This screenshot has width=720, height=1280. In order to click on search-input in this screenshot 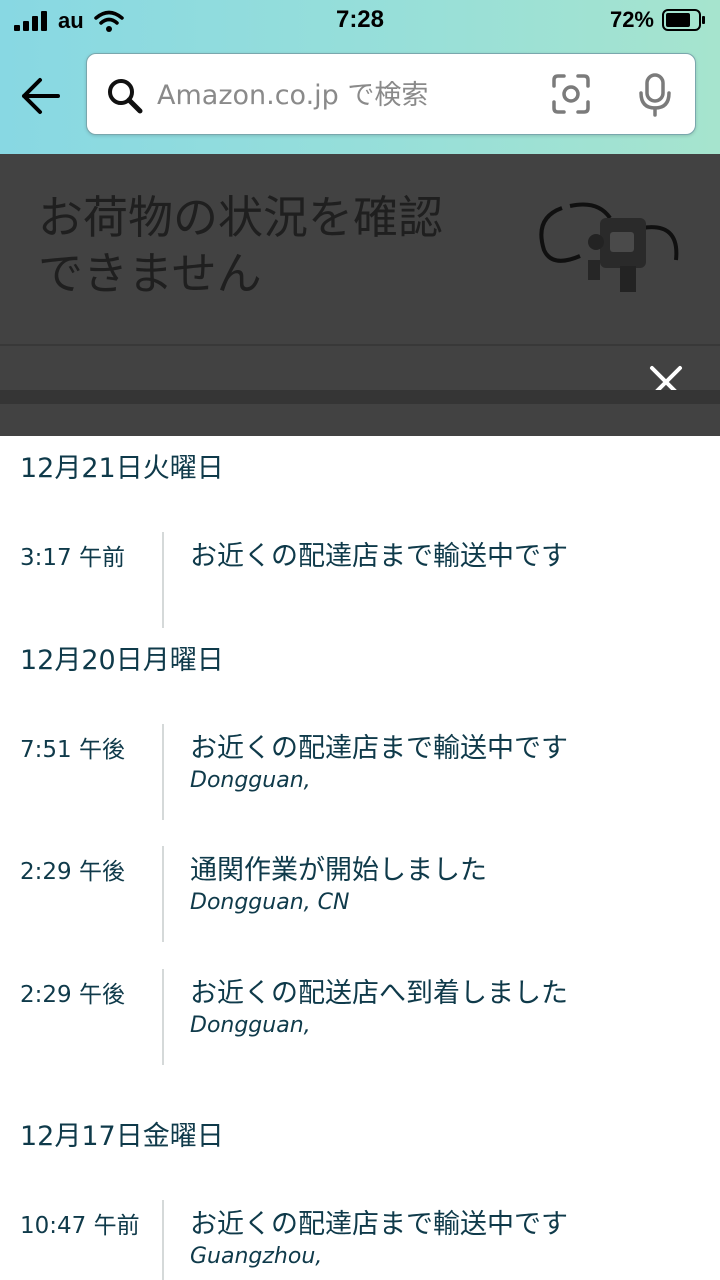, I will do `click(347, 95)`.